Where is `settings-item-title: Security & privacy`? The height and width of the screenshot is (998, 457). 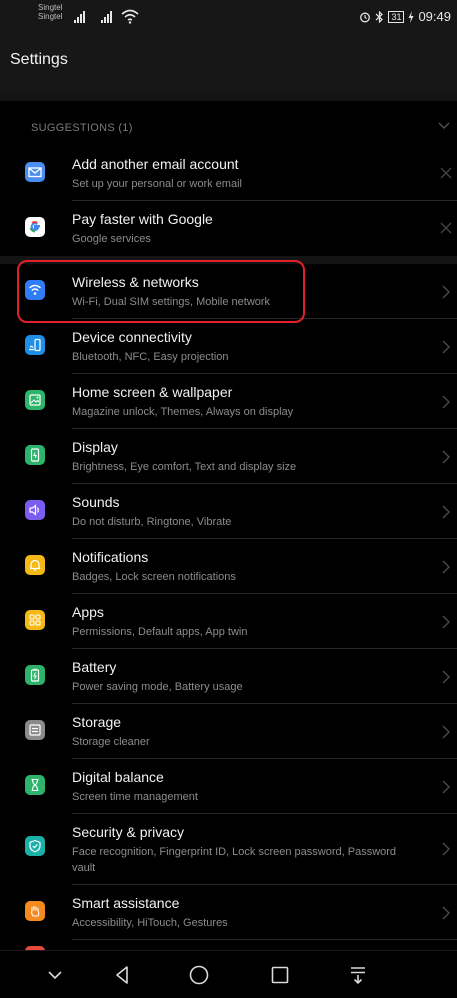 settings-item-title: Security & privacy is located at coordinates (128, 832).